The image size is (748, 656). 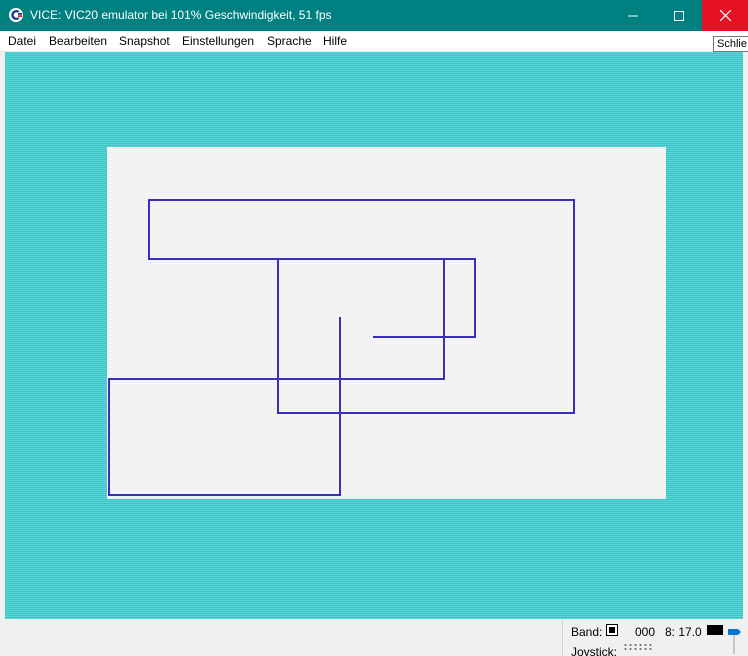 I want to click on close-icon, so click(x=725, y=15).